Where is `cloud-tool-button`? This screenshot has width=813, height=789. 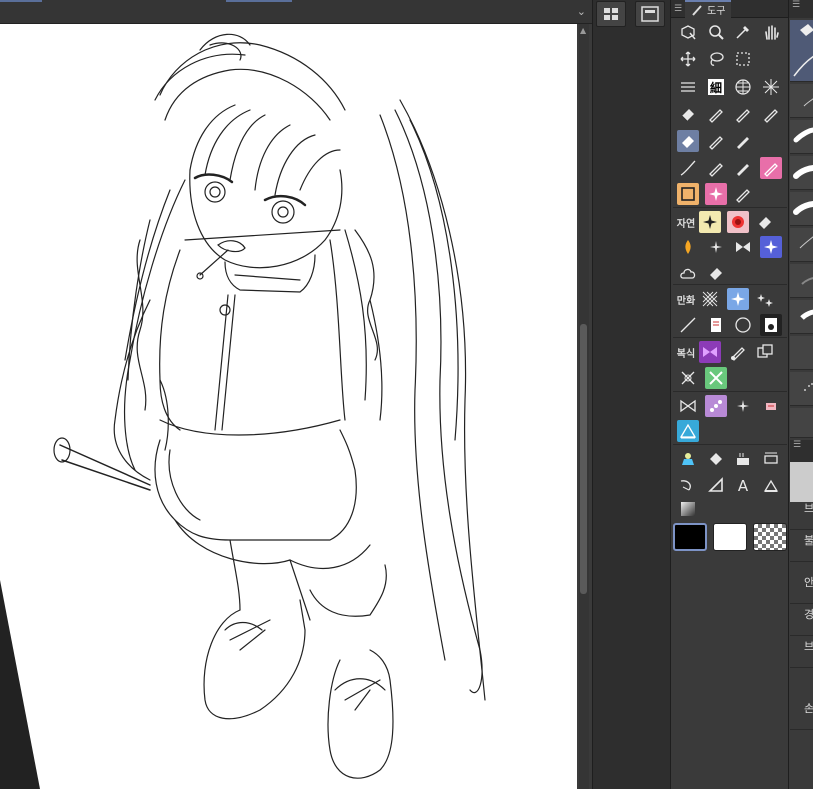 cloud-tool-button is located at coordinates (688, 273).